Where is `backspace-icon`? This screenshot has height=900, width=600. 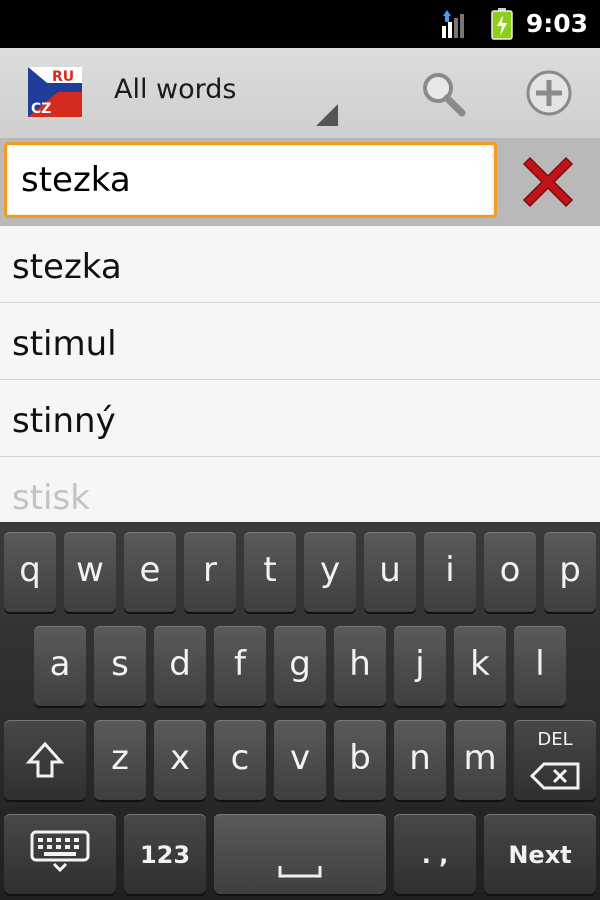 backspace-icon is located at coordinates (555, 776).